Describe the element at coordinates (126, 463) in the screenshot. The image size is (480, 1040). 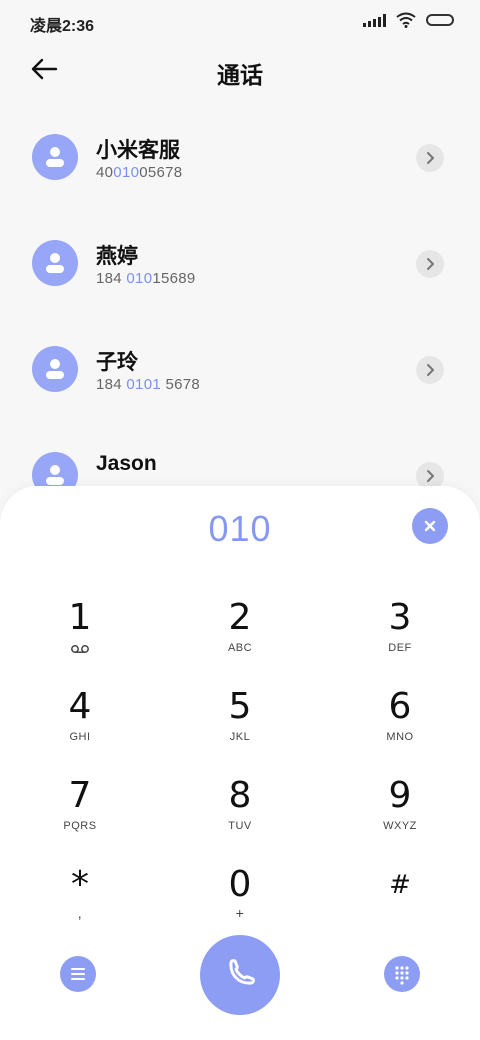
I see `contact-name: Jason` at that location.